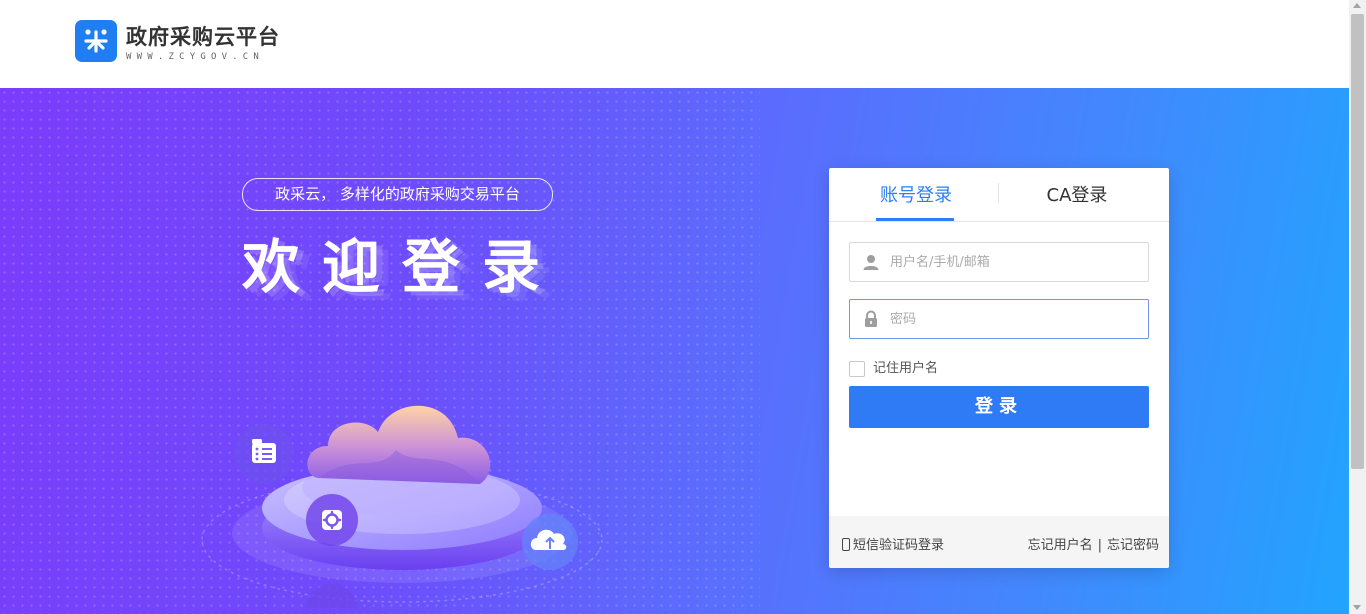 This screenshot has width=1366, height=614. What do you see at coordinates (1093, 543) in the screenshot?
I see `forgot-links: 忘记用户名 | 忘记密码` at bounding box center [1093, 543].